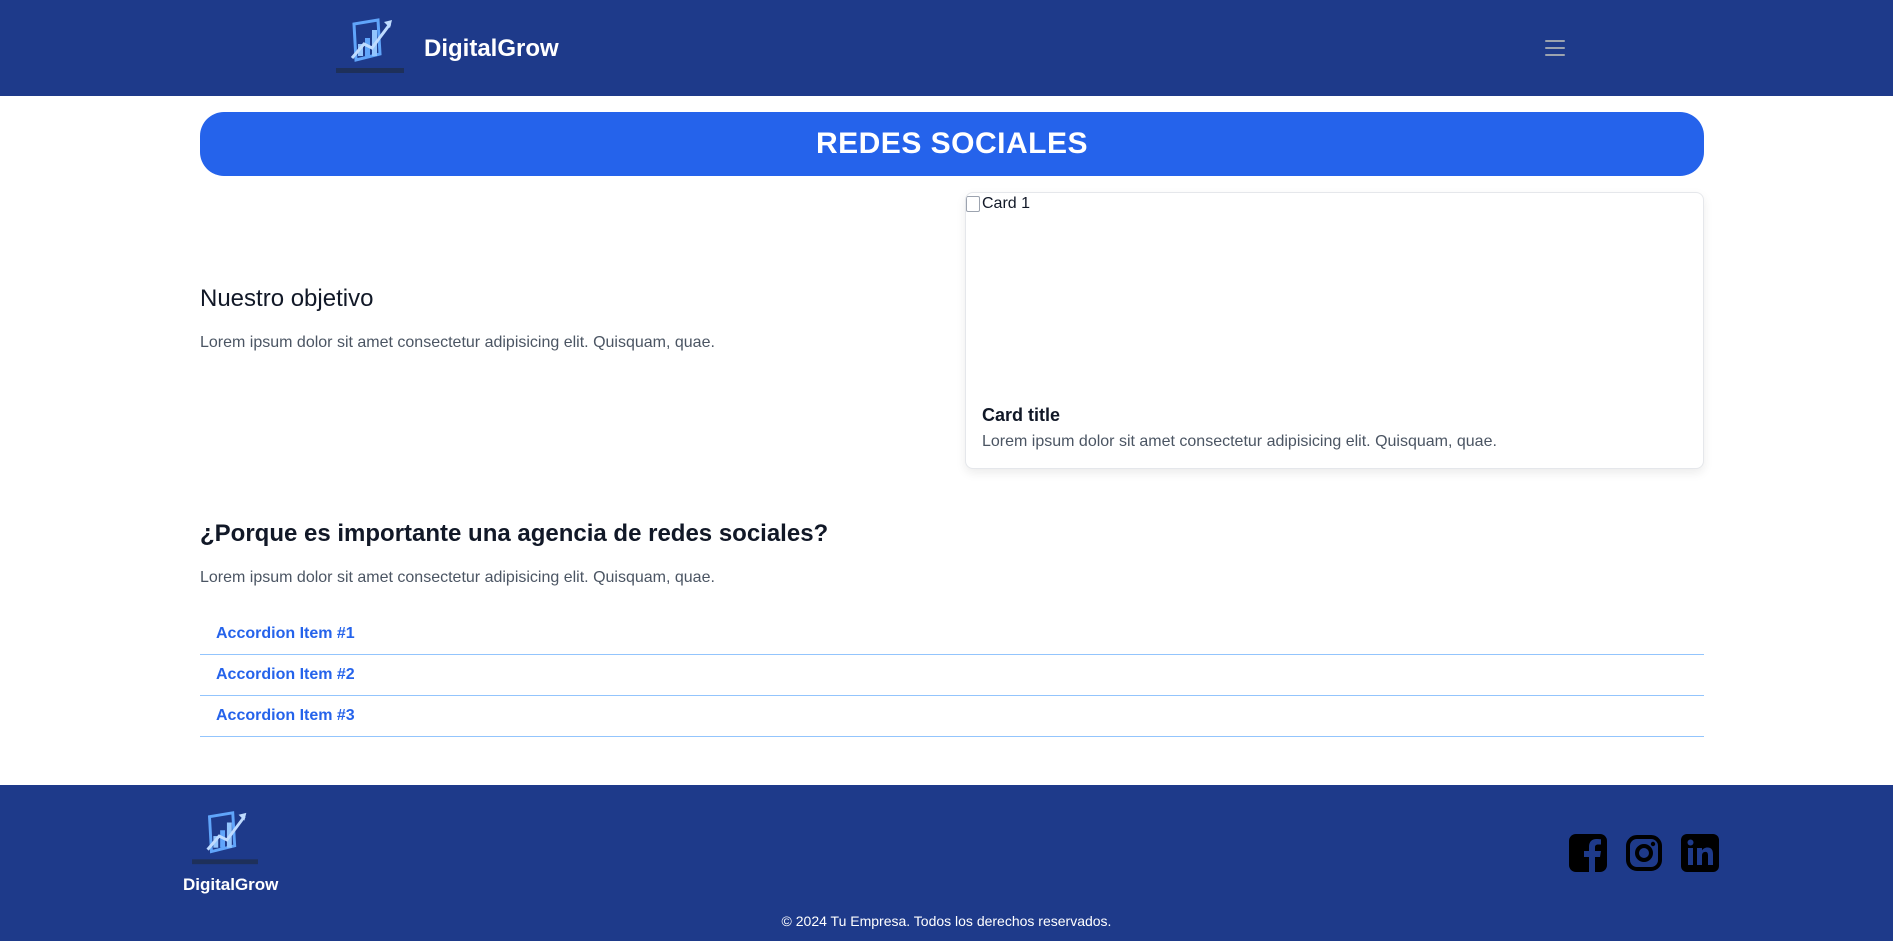  What do you see at coordinates (952, 634) in the screenshot?
I see `accordion-item-1: Accordion Item #1` at bounding box center [952, 634].